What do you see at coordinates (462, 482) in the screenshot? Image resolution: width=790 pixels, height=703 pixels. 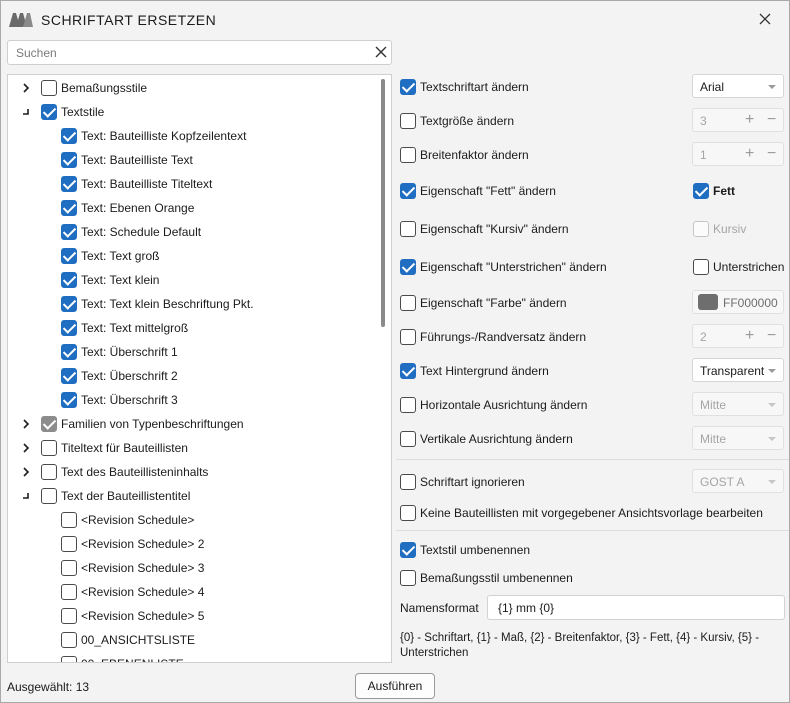 I see `option-ignore-font: Schriftart ignorieren` at bounding box center [462, 482].